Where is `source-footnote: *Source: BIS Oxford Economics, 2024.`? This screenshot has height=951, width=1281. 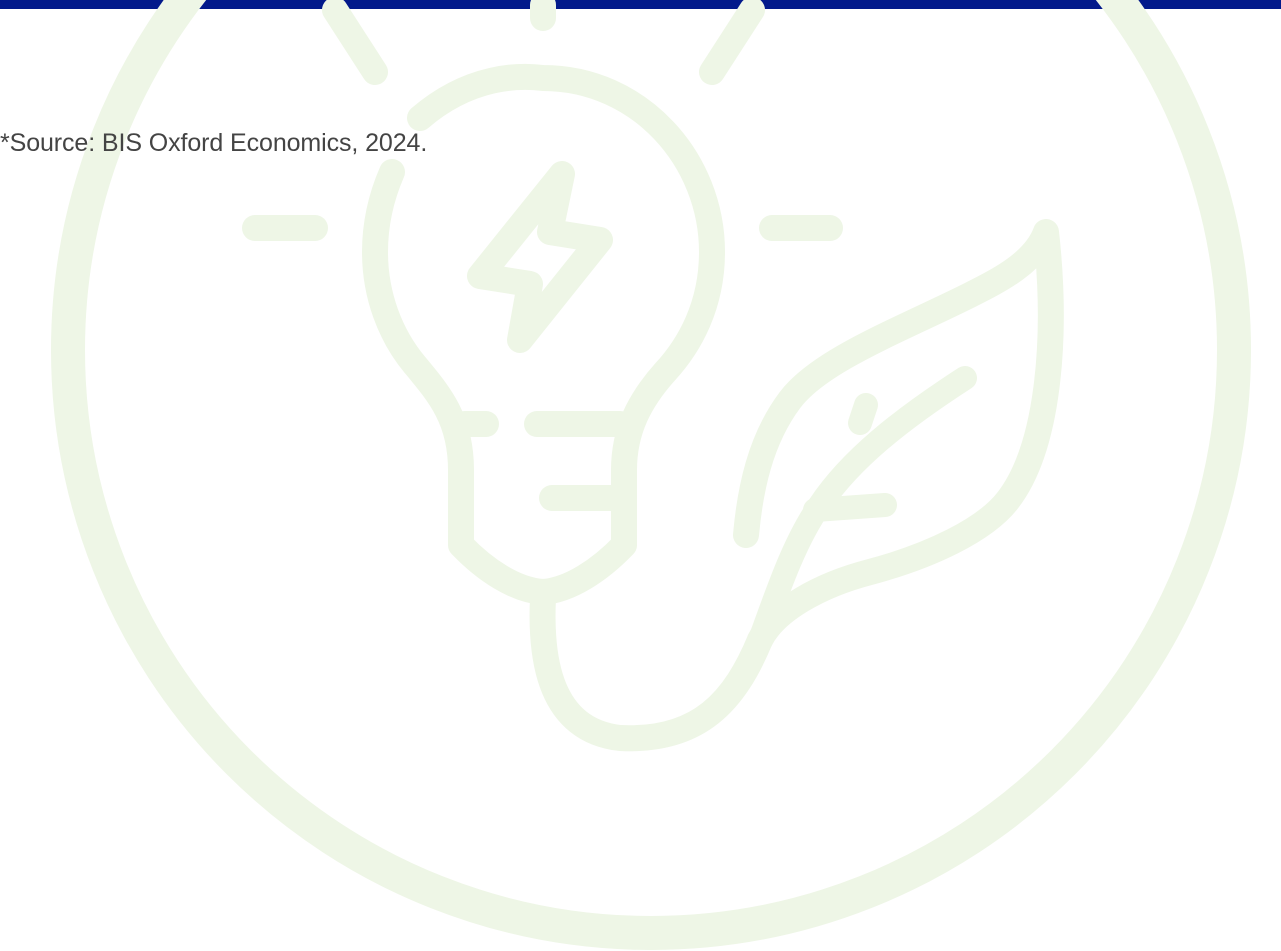 source-footnote: *Source: BIS Oxford Economics, 2024. is located at coordinates (214, 143).